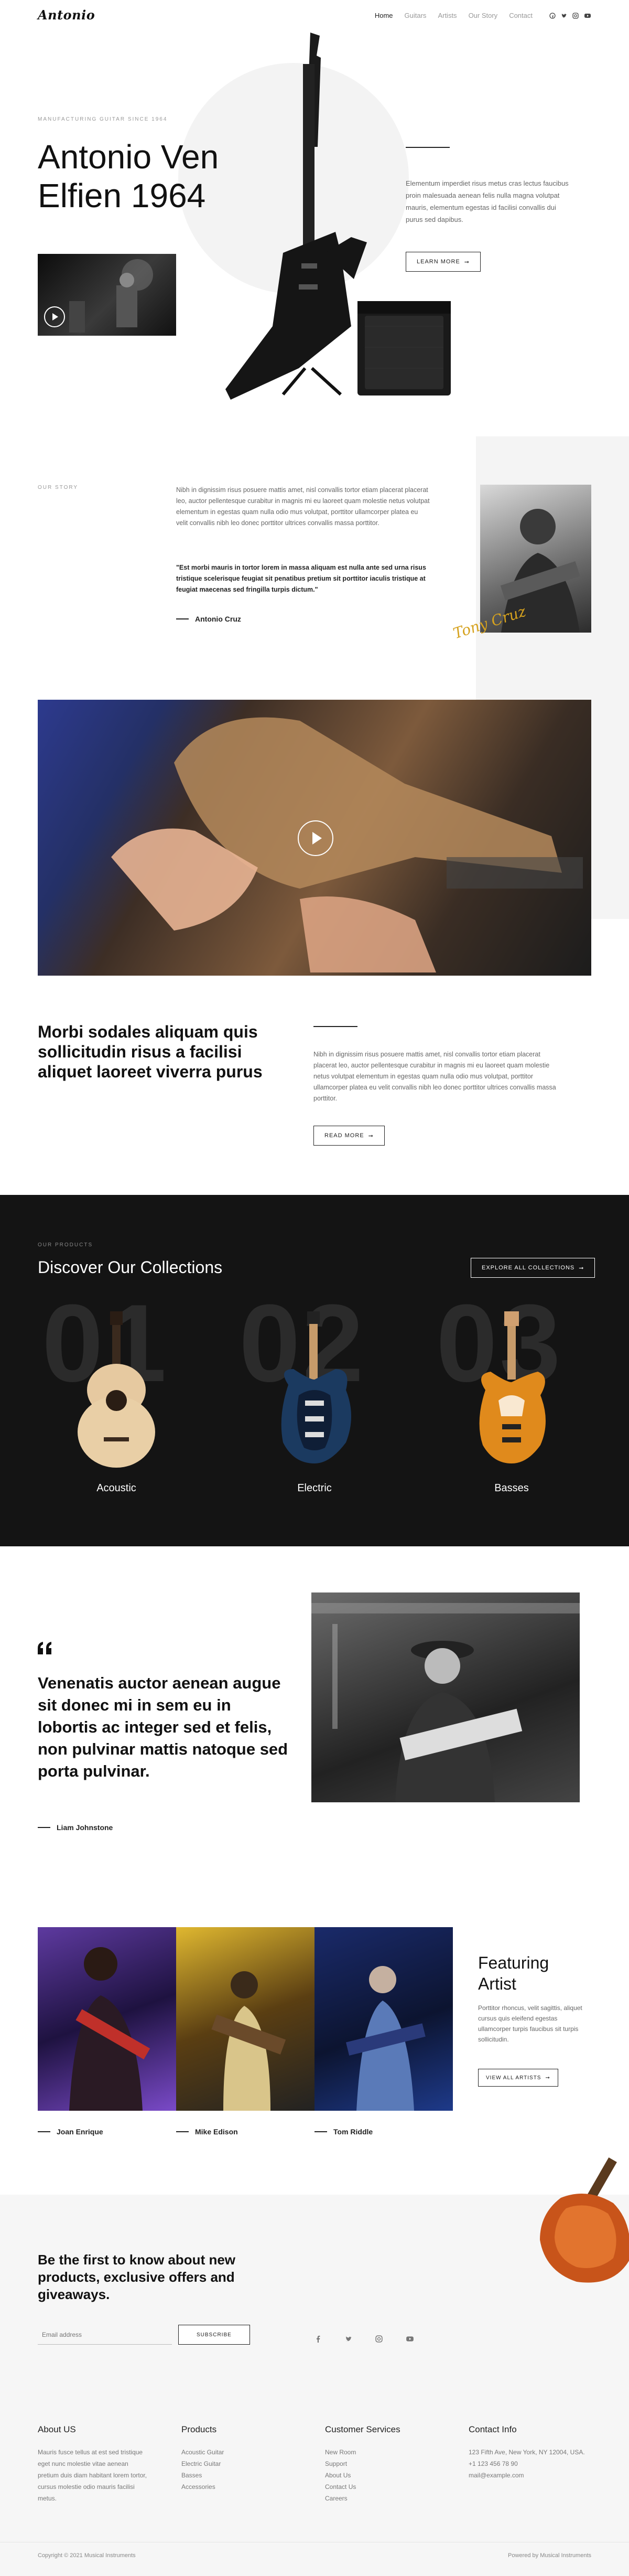  I want to click on hero-divider, so click(428, 148).